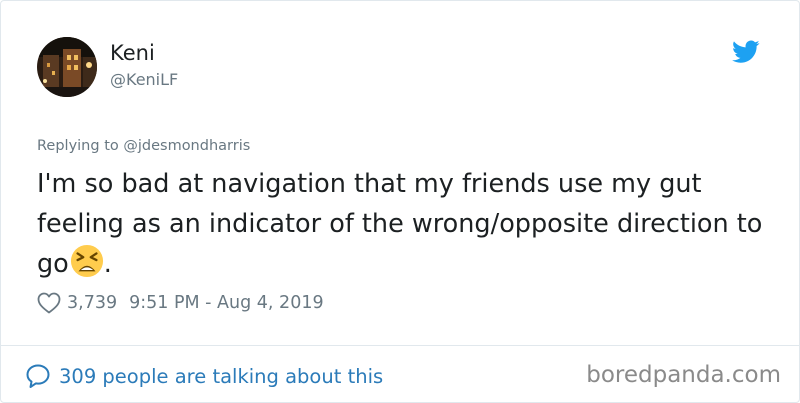  Describe the element at coordinates (107, 264) in the screenshot. I see `tweet-trailing: .` at that location.